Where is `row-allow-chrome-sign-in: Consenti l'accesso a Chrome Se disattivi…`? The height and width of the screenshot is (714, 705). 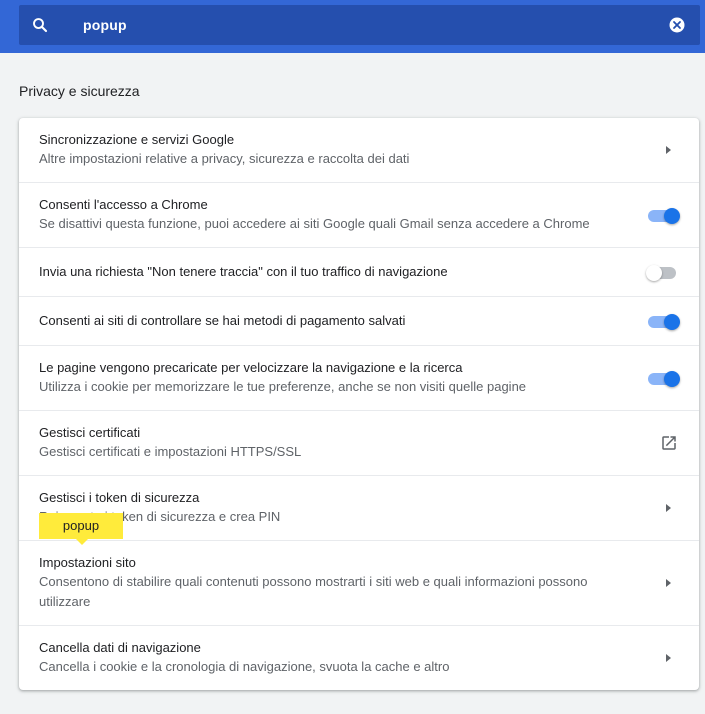 row-allow-chrome-sign-in: Consenti l'accesso a Chrome Se disattivi… is located at coordinates (359, 215).